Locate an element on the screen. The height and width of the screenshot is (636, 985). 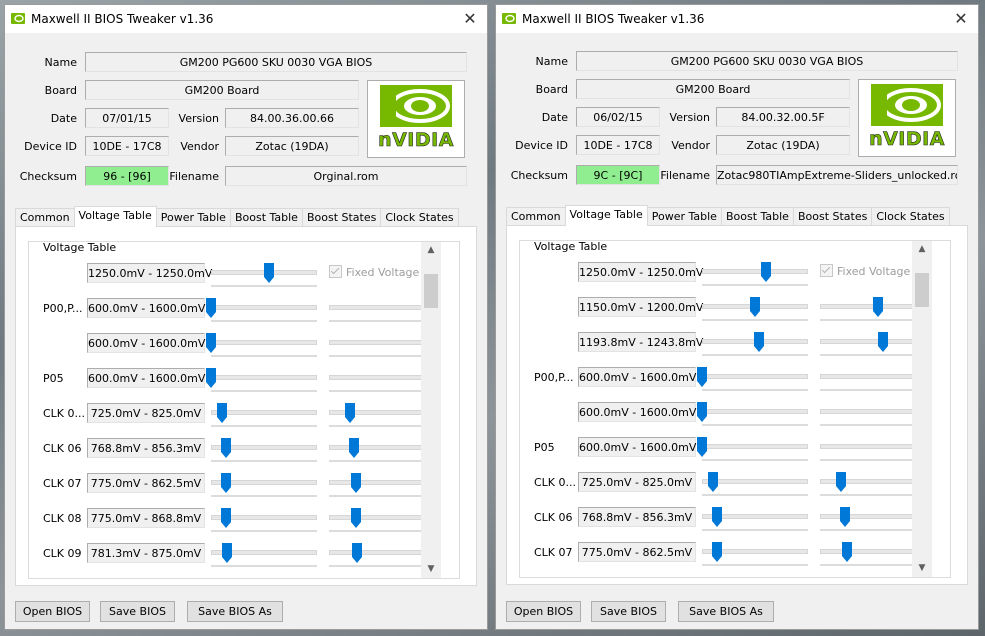
date-field: 06/02/15 is located at coordinates (618, 117).